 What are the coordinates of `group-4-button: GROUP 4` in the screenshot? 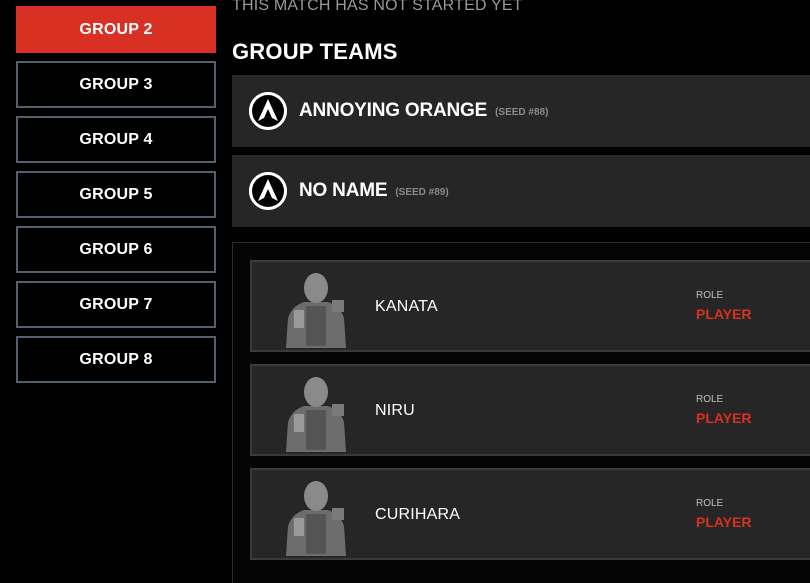 It's located at (116, 139).